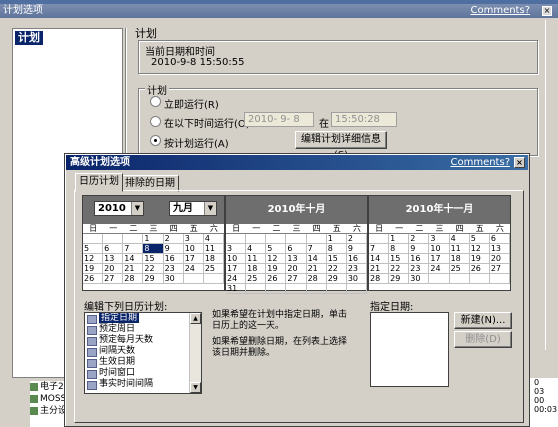  What do you see at coordinates (500, 11) in the screenshot?
I see `comments-link: Comments?` at bounding box center [500, 11].